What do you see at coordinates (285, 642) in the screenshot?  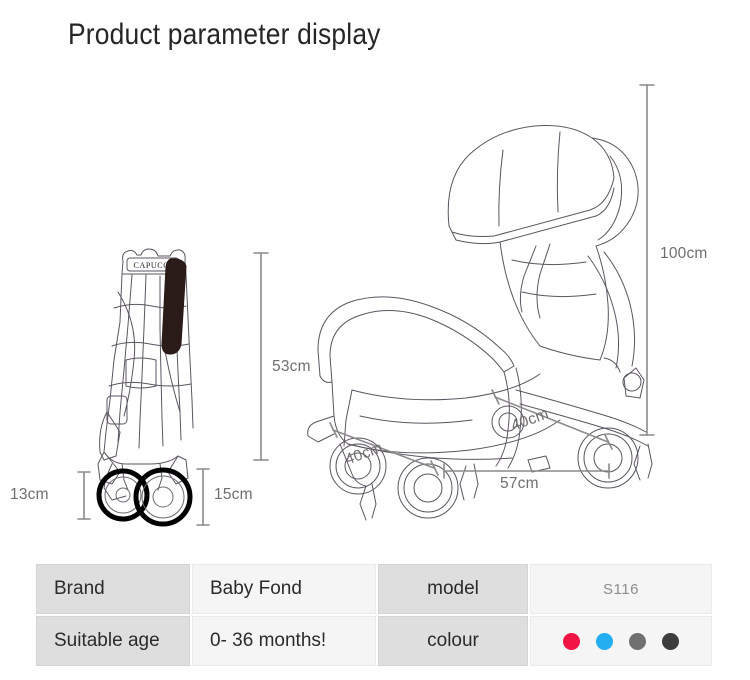 I see `spec-value-suitable-age: 0- 36 months!` at bounding box center [285, 642].